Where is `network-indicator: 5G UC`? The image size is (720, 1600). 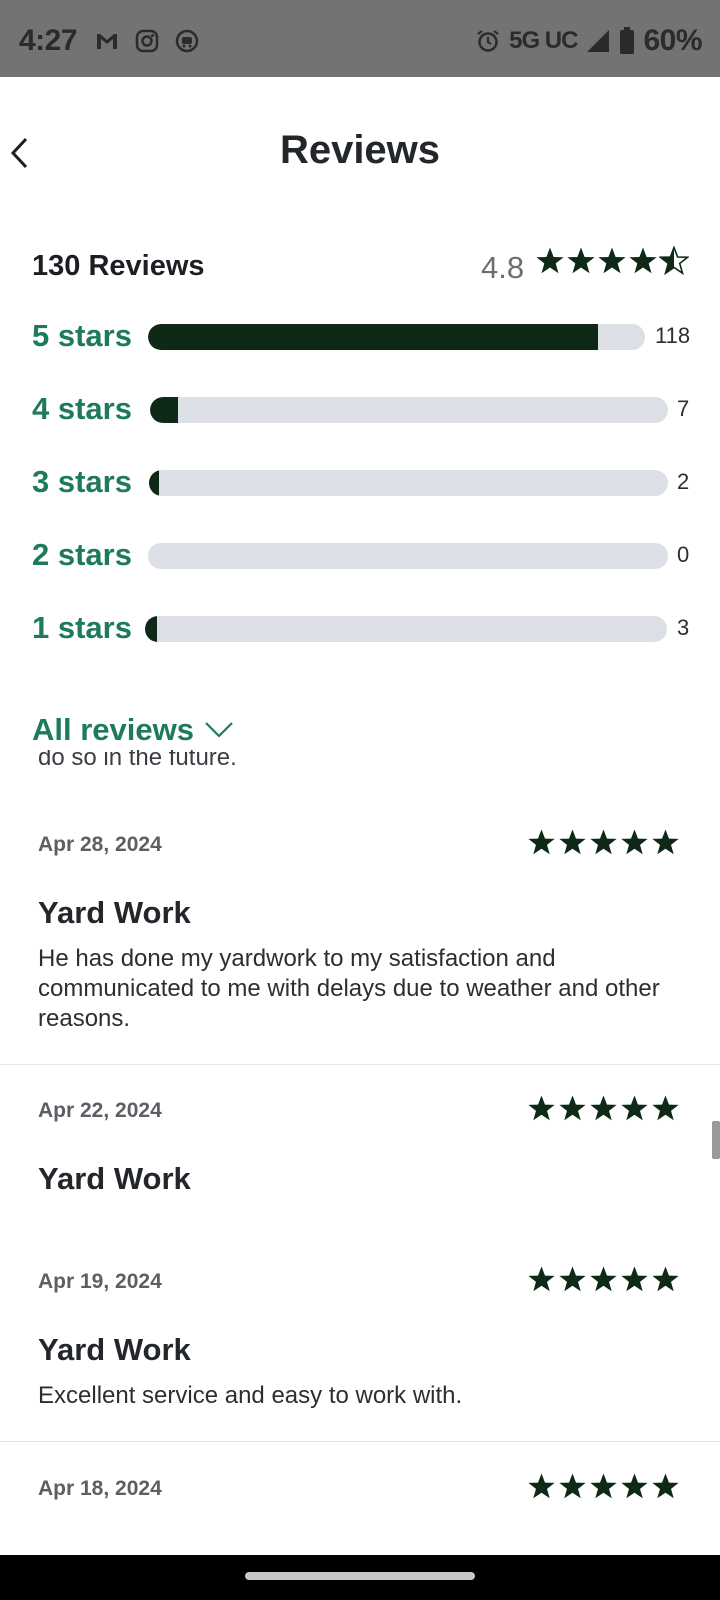 network-indicator: 5G UC is located at coordinates (543, 40).